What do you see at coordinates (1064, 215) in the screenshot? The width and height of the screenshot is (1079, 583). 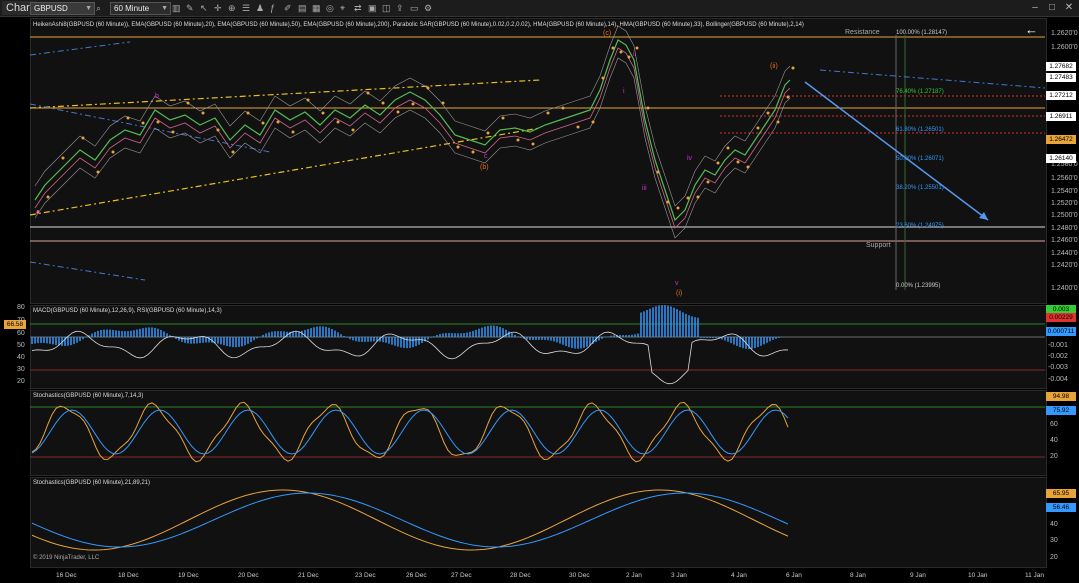 I see `price-axis-label: 1.2500'0` at bounding box center [1064, 215].